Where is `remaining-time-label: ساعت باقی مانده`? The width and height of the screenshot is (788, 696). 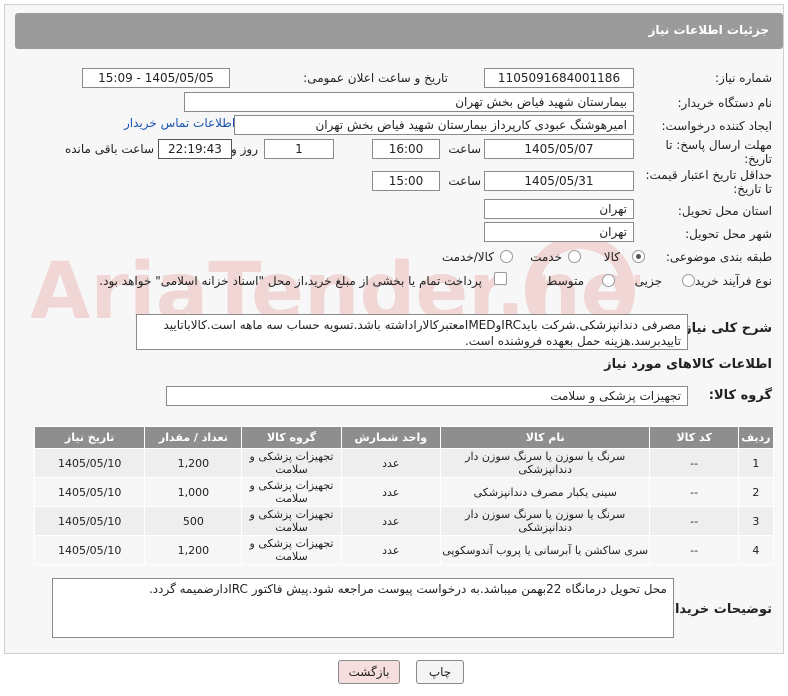 remaining-time-label: ساعت باقی مانده is located at coordinates (109, 149).